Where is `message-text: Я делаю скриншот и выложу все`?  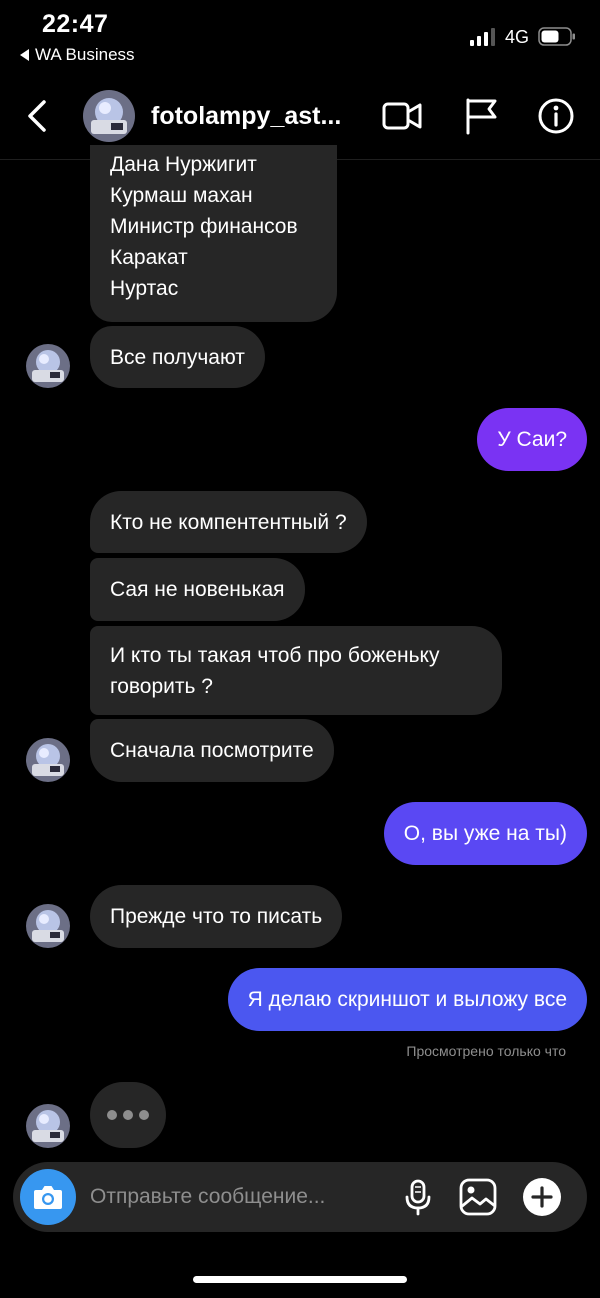 message-text: Я делаю скриншот и выложу все is located at coordinates (407, 999).